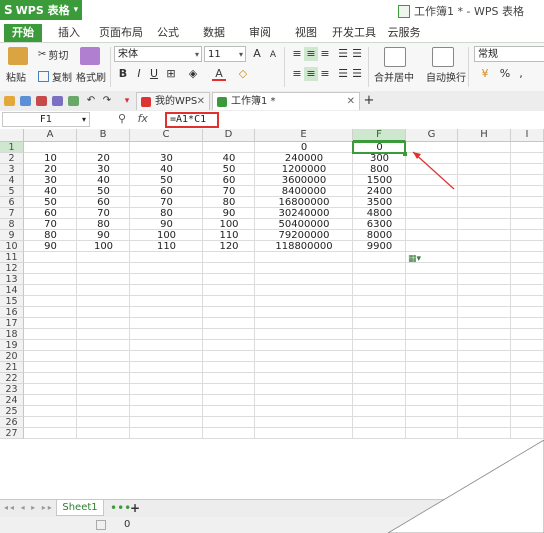 This screenshot has height=533, width=544. What do you see at coordinates (304, 147) in the screenshot?
I see `cell-e1: 0` at bounding box center [304, 147].